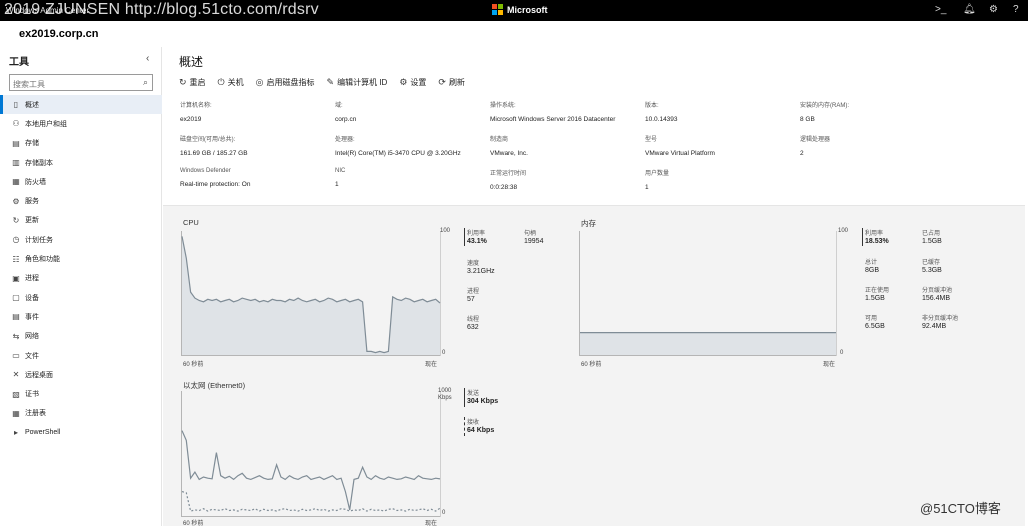 Image resolution: width=1028 pixels, height=526 pixels. I want to click on help-icon: ?, so click(1016, 9).